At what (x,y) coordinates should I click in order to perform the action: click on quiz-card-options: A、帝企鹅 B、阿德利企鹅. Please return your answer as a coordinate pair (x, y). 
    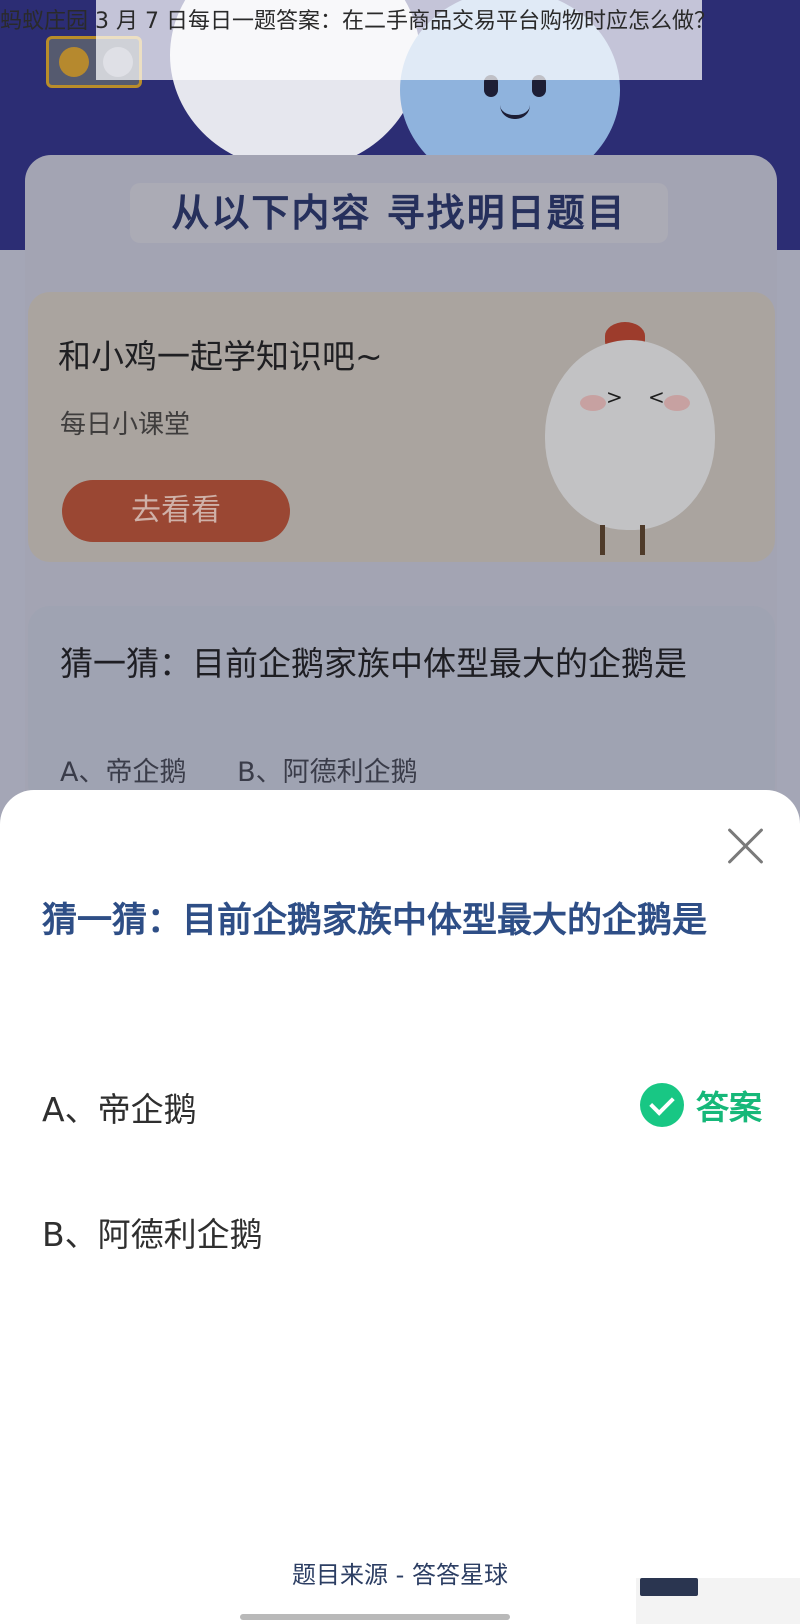
    Looking at the image, I should click on (260, 769).